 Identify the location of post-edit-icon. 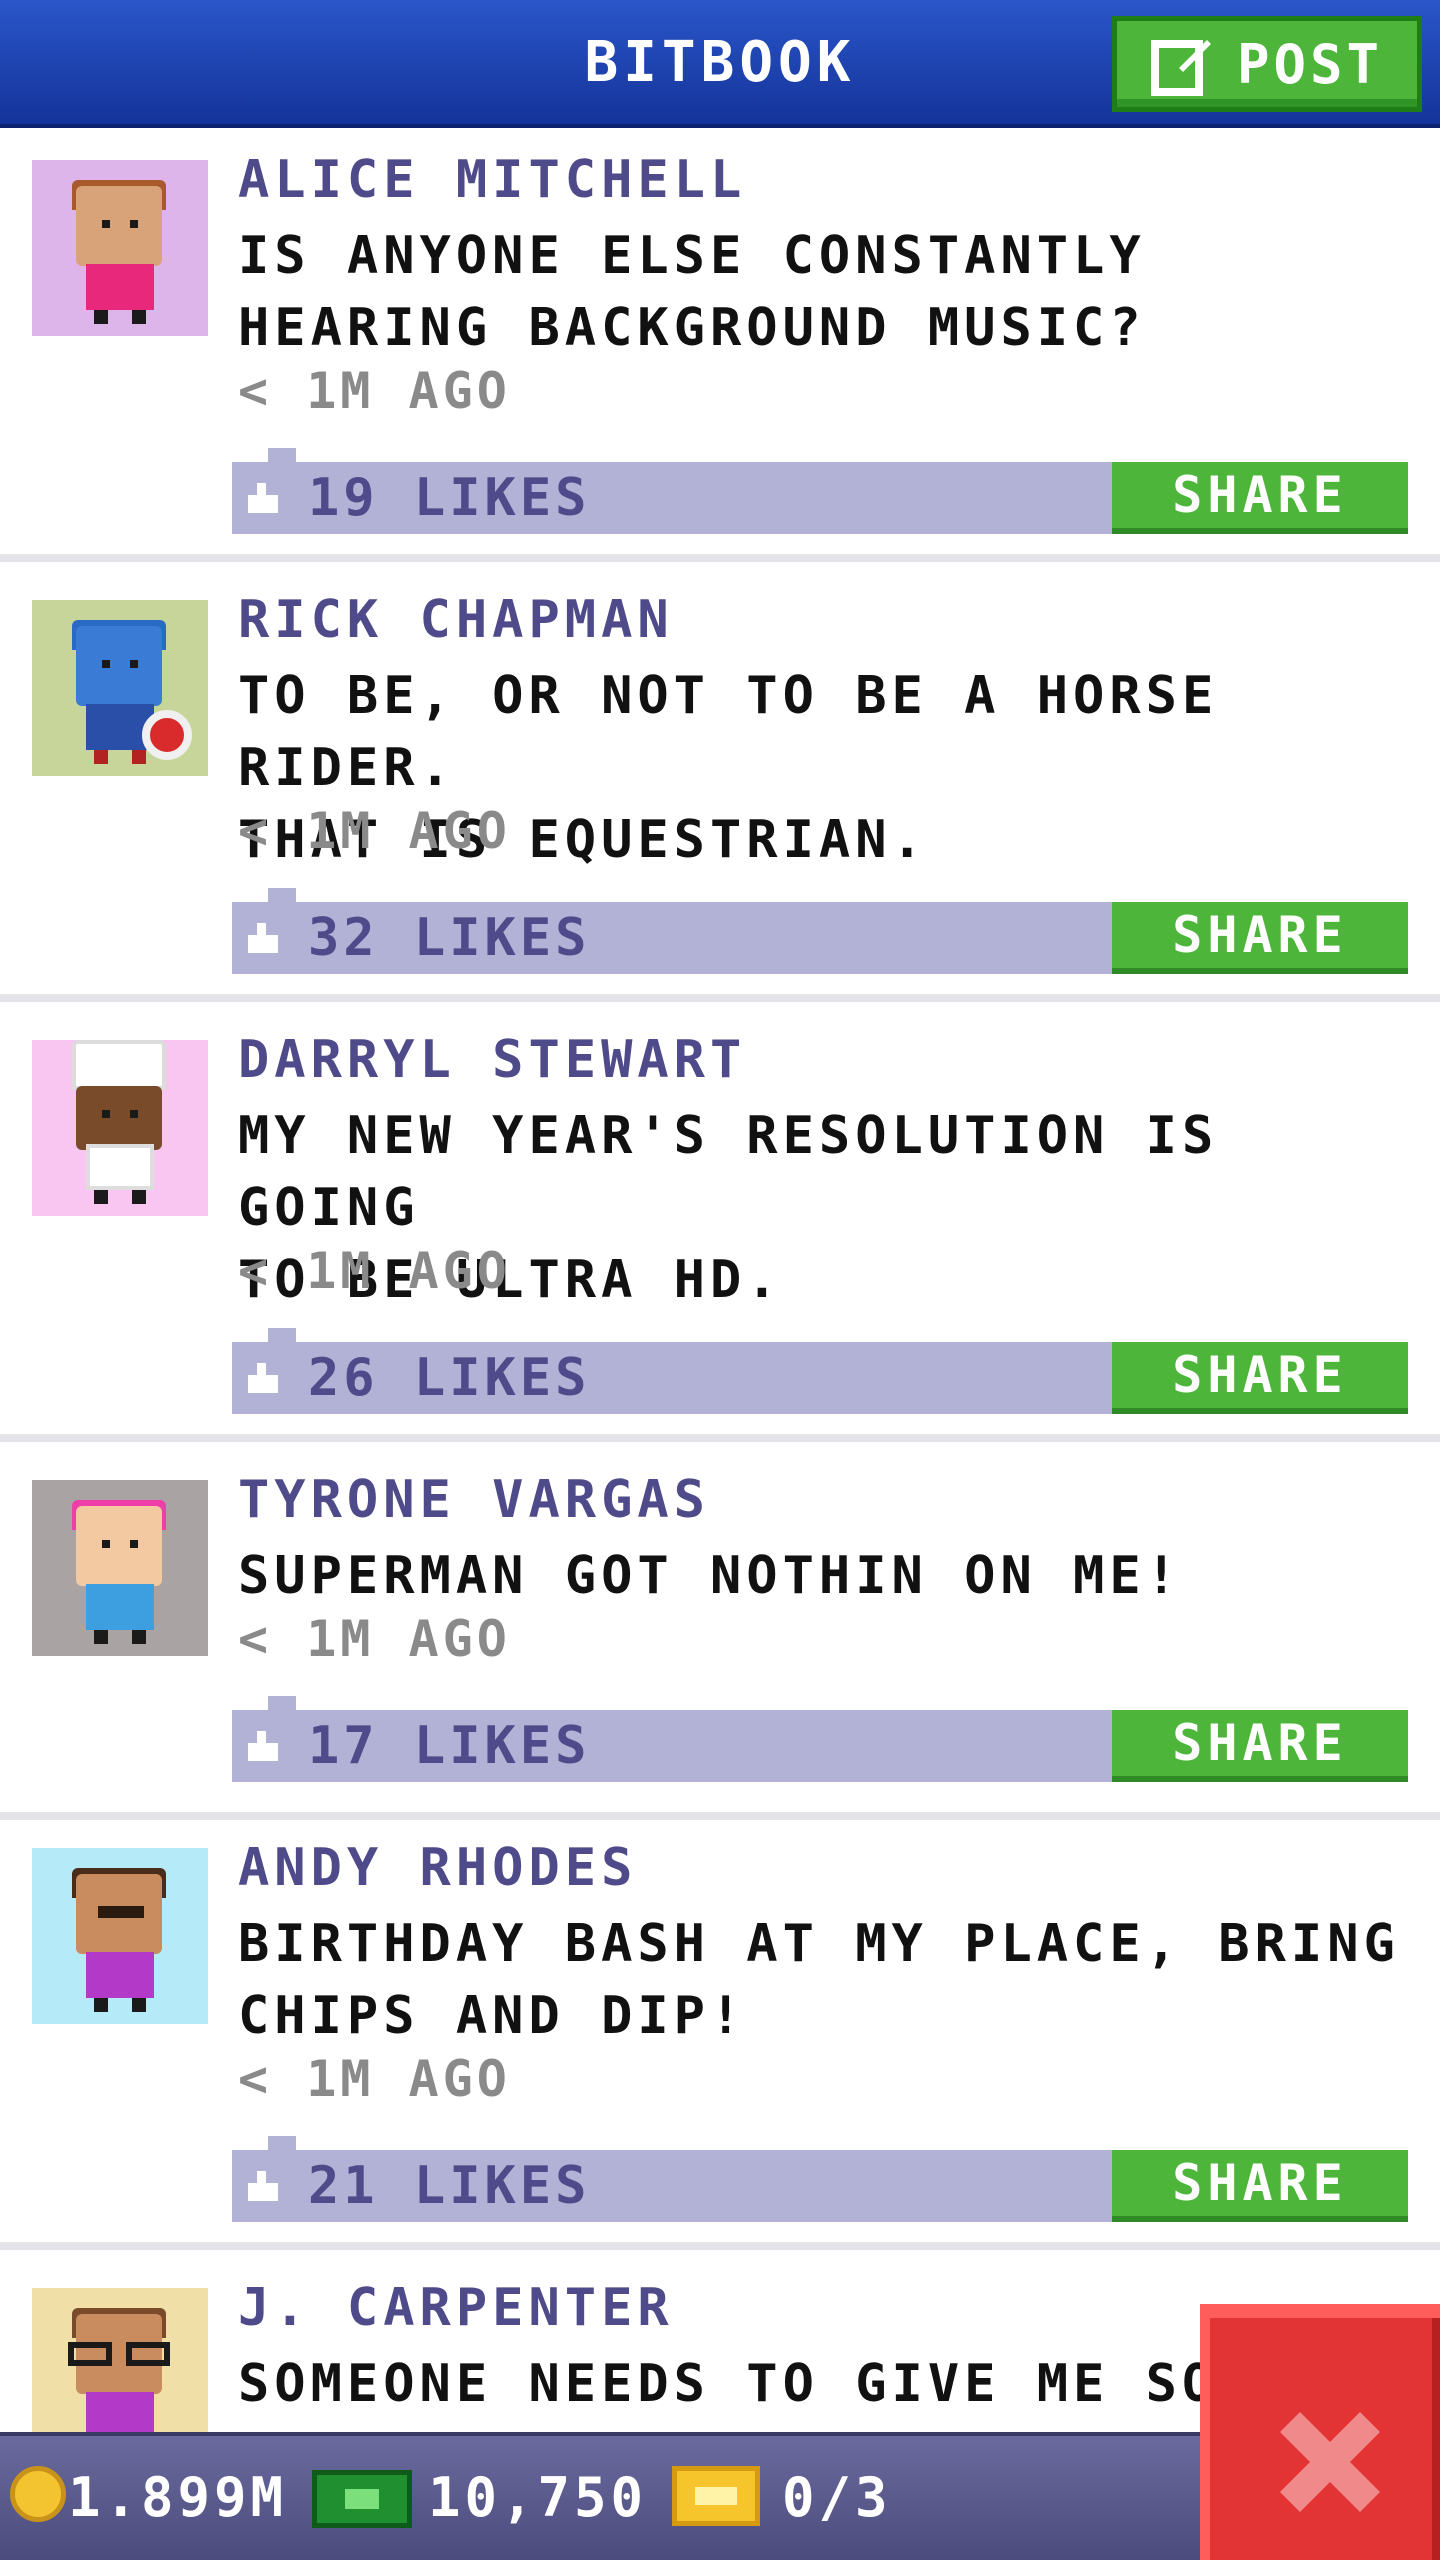
(1180, 68).